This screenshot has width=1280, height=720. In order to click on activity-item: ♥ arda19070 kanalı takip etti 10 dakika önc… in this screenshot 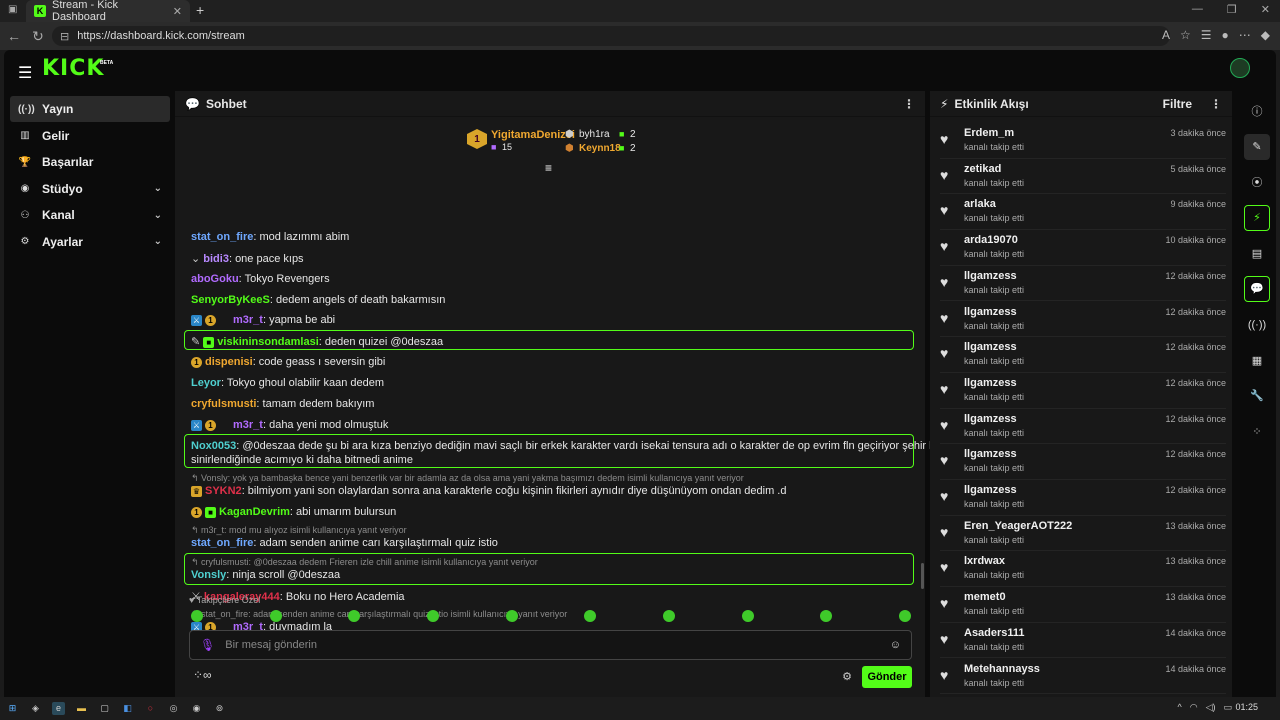, I will do `click(1083, 248)`.